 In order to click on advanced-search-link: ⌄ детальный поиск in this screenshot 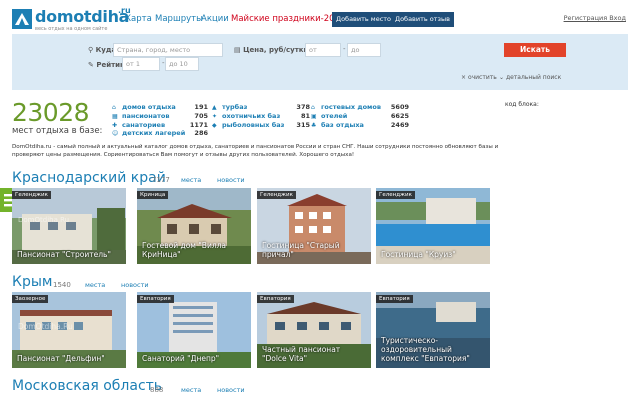, I will do `click(530, 77)`.